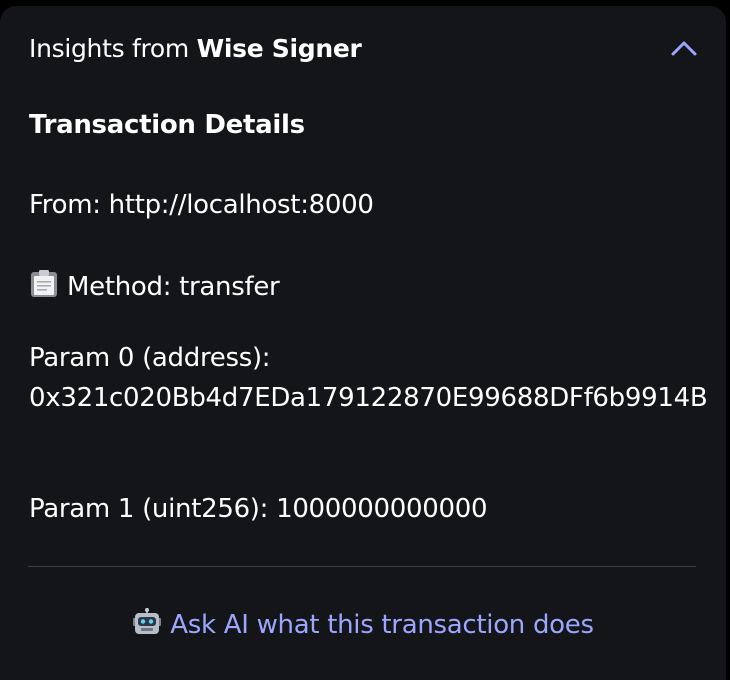 The height and width of the screenshot is (680, 730). I want to click on ask-ai-button: Ask AI what this transaction does, so click(363, 625).